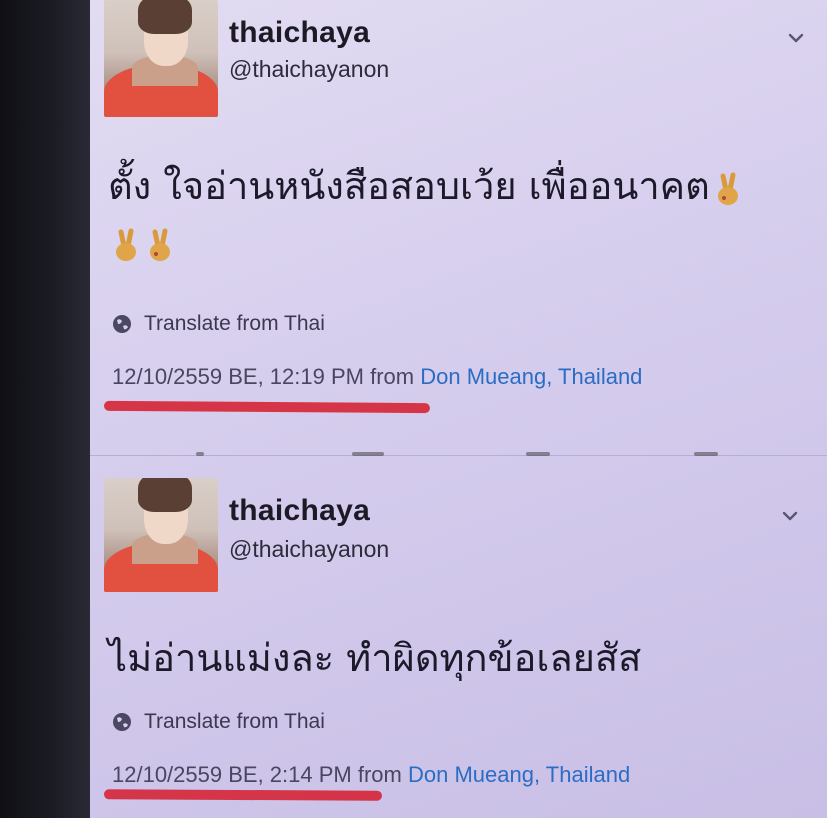  Describe the element at coordinates (409, 186) in the screenshot. I see `tweet-body: ตั้ง ใจอ่านหนังสือสอบเว้ย เพื่ออนาคต` at that location.